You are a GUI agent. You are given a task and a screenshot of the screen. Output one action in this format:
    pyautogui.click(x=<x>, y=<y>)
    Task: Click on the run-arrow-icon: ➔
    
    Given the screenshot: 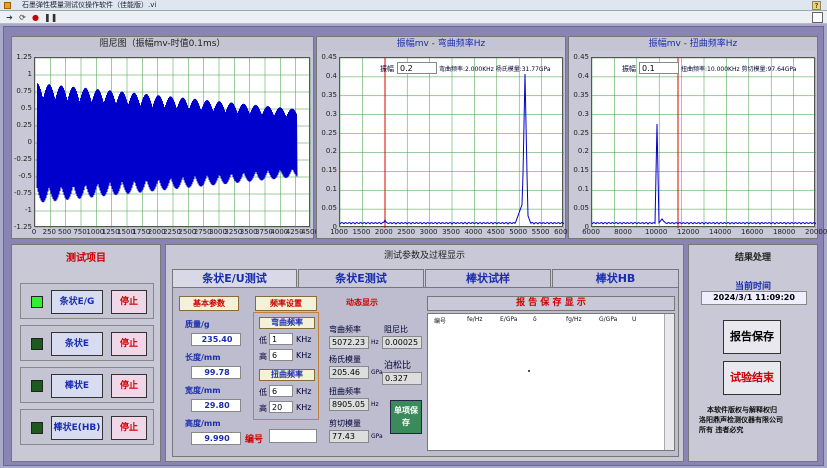 What is the action you would take?
    pyautogui.click(x=9, y=17)
    